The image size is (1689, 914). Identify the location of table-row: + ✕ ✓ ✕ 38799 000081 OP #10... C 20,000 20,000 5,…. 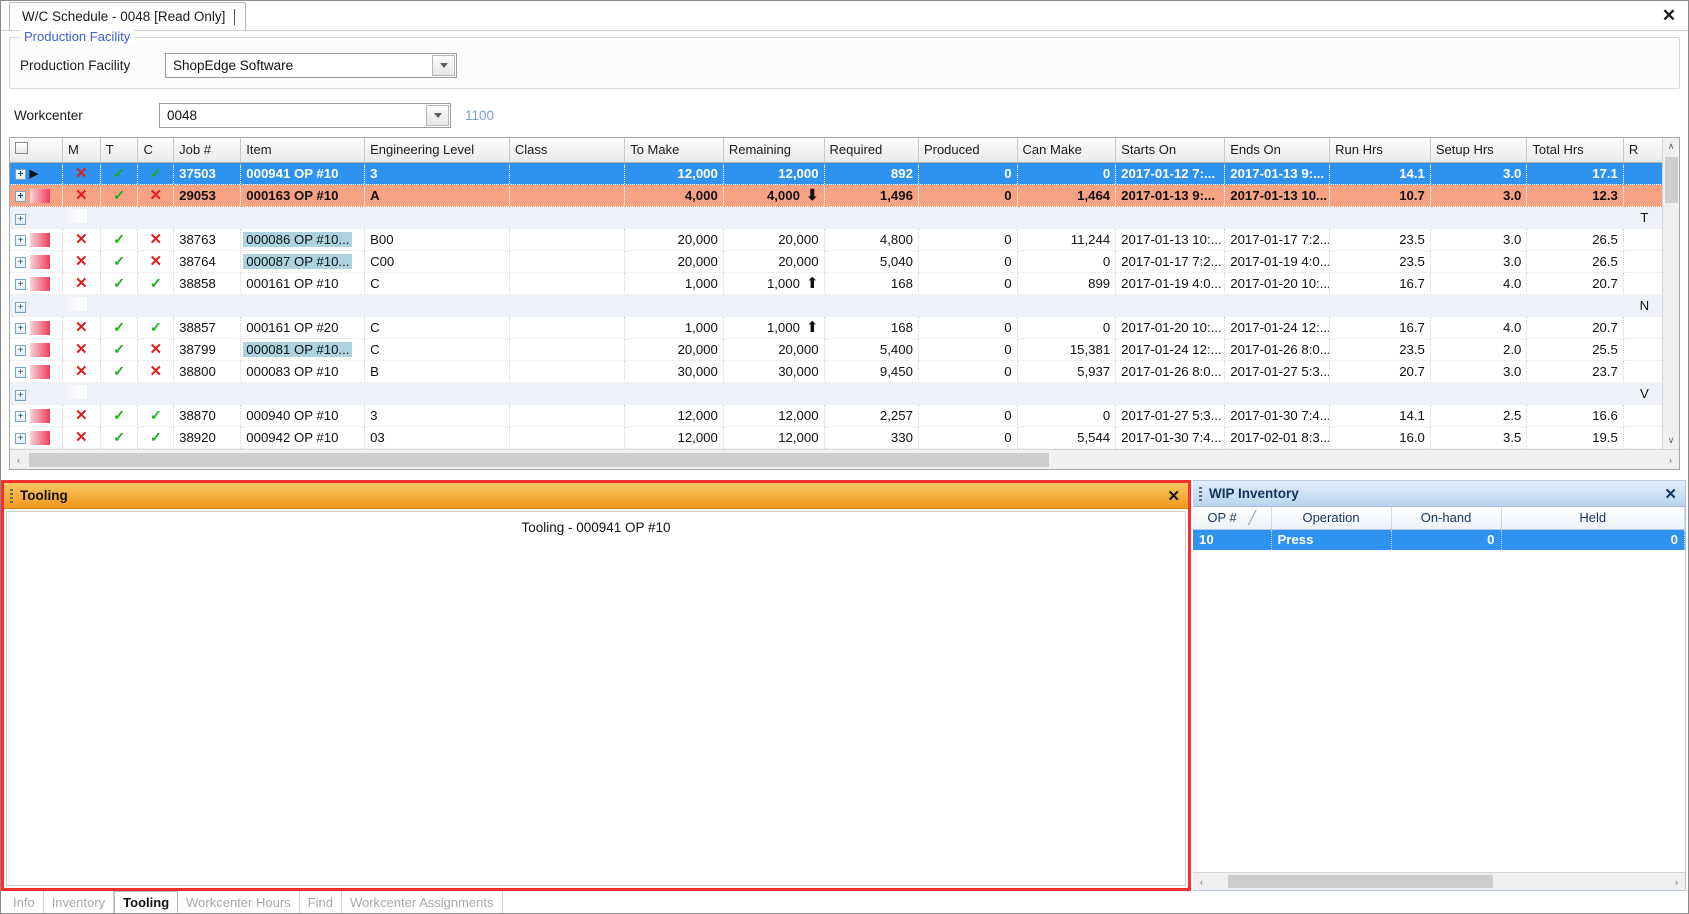
(836, 349).